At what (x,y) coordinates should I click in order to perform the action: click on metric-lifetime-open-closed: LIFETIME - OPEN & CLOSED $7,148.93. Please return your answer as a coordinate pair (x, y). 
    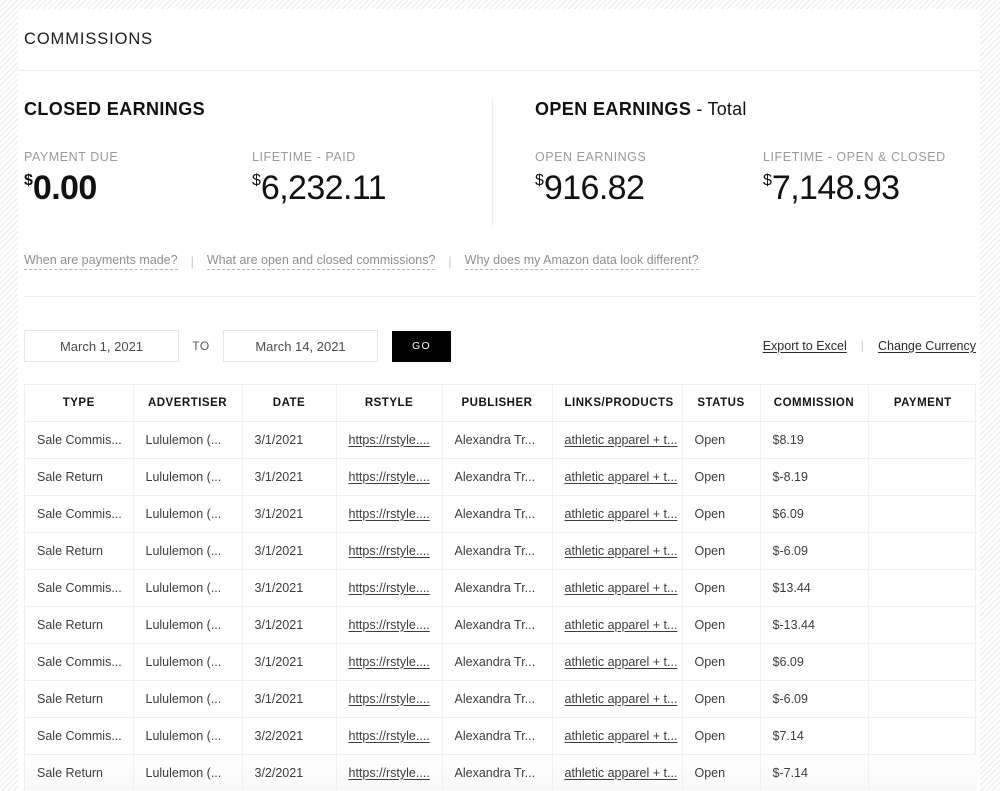
    Looking at the image, I should click on (871, 177).